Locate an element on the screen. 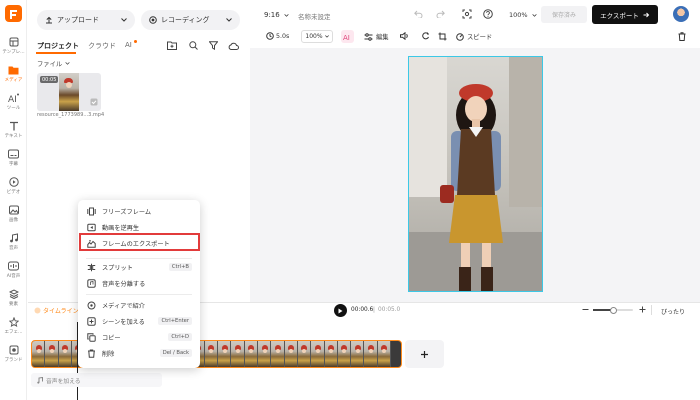 The height and width of the screenshot is (400, 700). speed-button: スピード is located at coordinates (474, 36).